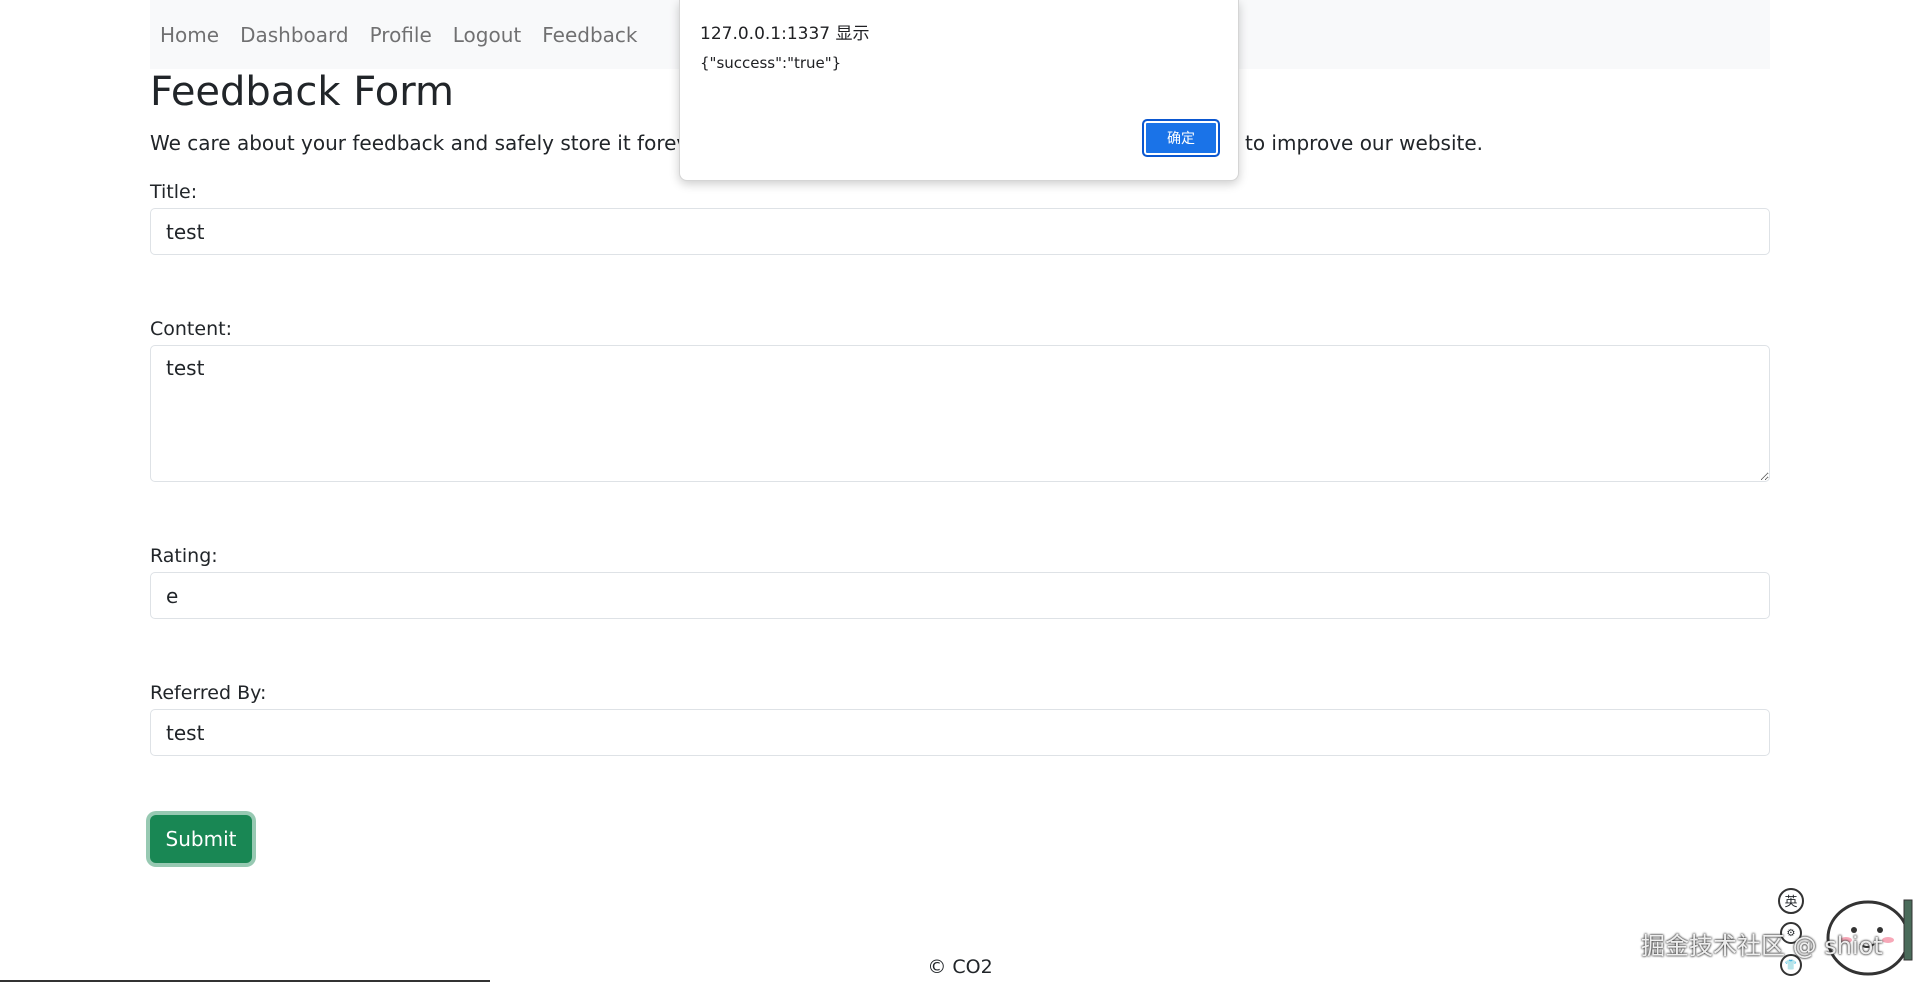 Image resolution: width=1920 pixels, height=983 pixels. What do you see at coordinates (960, 413) in the screenshot?
I see `content-textarea: test` at bounding box center [960, 413].